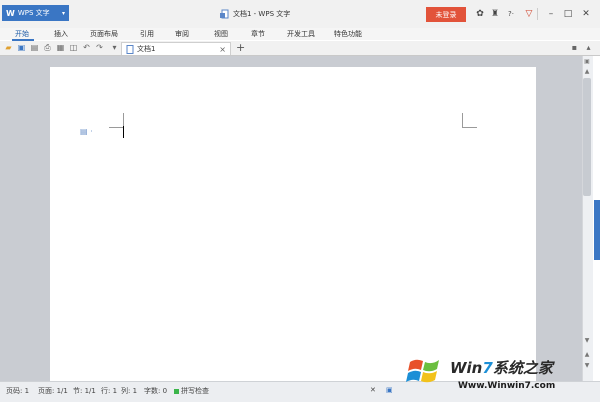 This screenshot has height=402, width=600. I want to click on full-screen-icon: ✕, so click(373, 390).